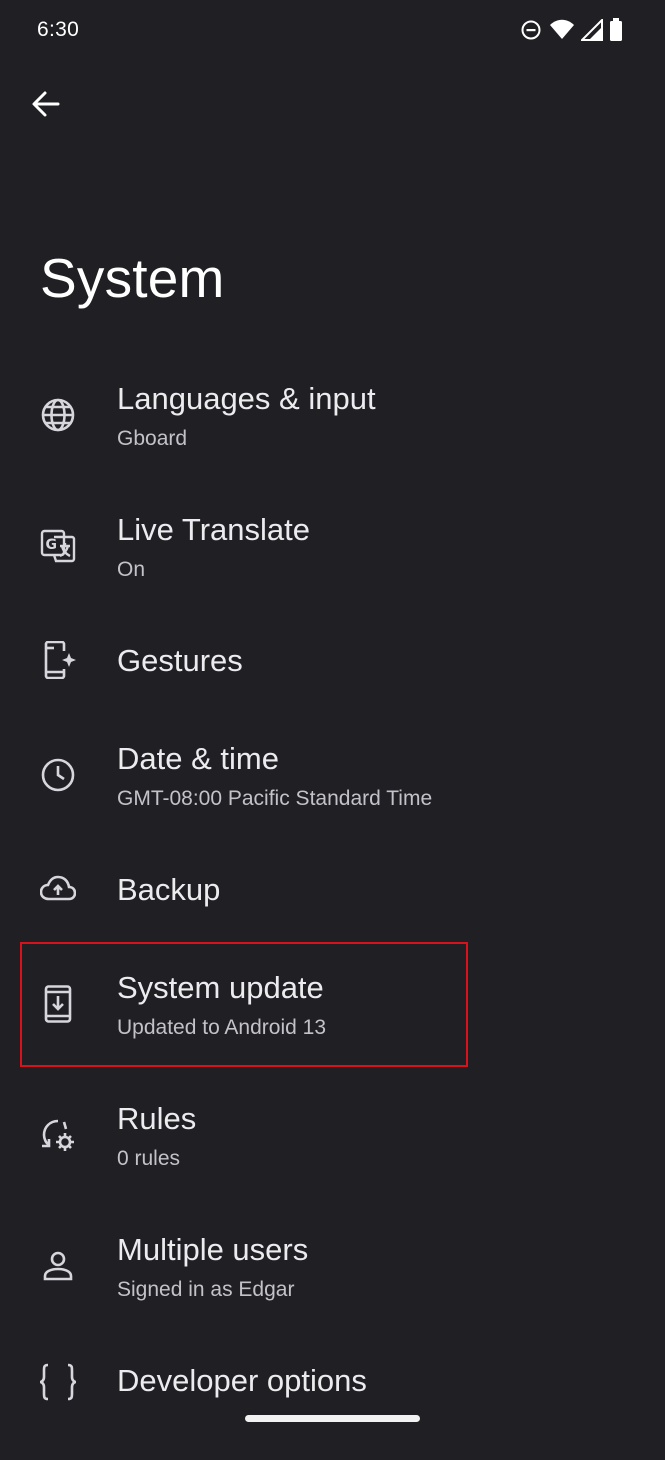 Image resolution: width=665 pixels, height=1460 pixels. What do you see at coordinates (242, 1380) in the screenshot?
I see `settings-item-title: Developer options` at bounding box center [242, 1380].